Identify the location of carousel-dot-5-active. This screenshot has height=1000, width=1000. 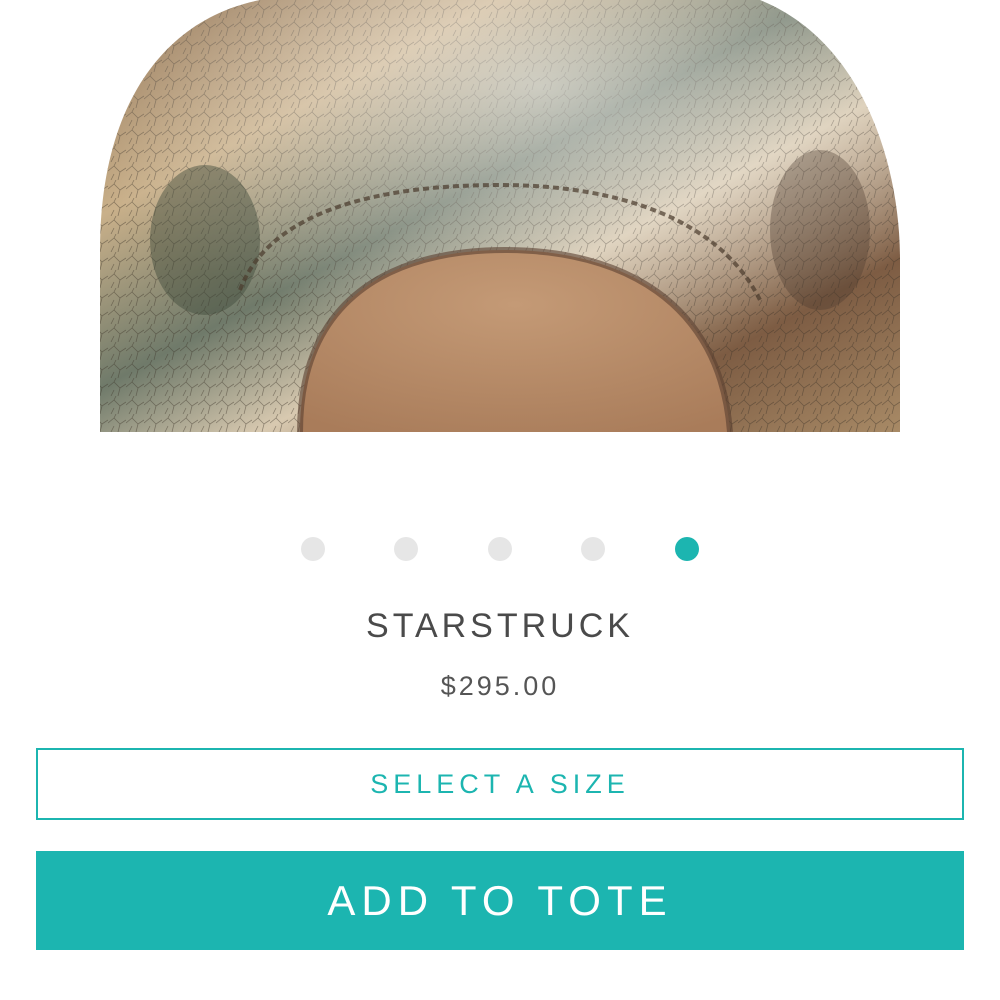
(687, 549).